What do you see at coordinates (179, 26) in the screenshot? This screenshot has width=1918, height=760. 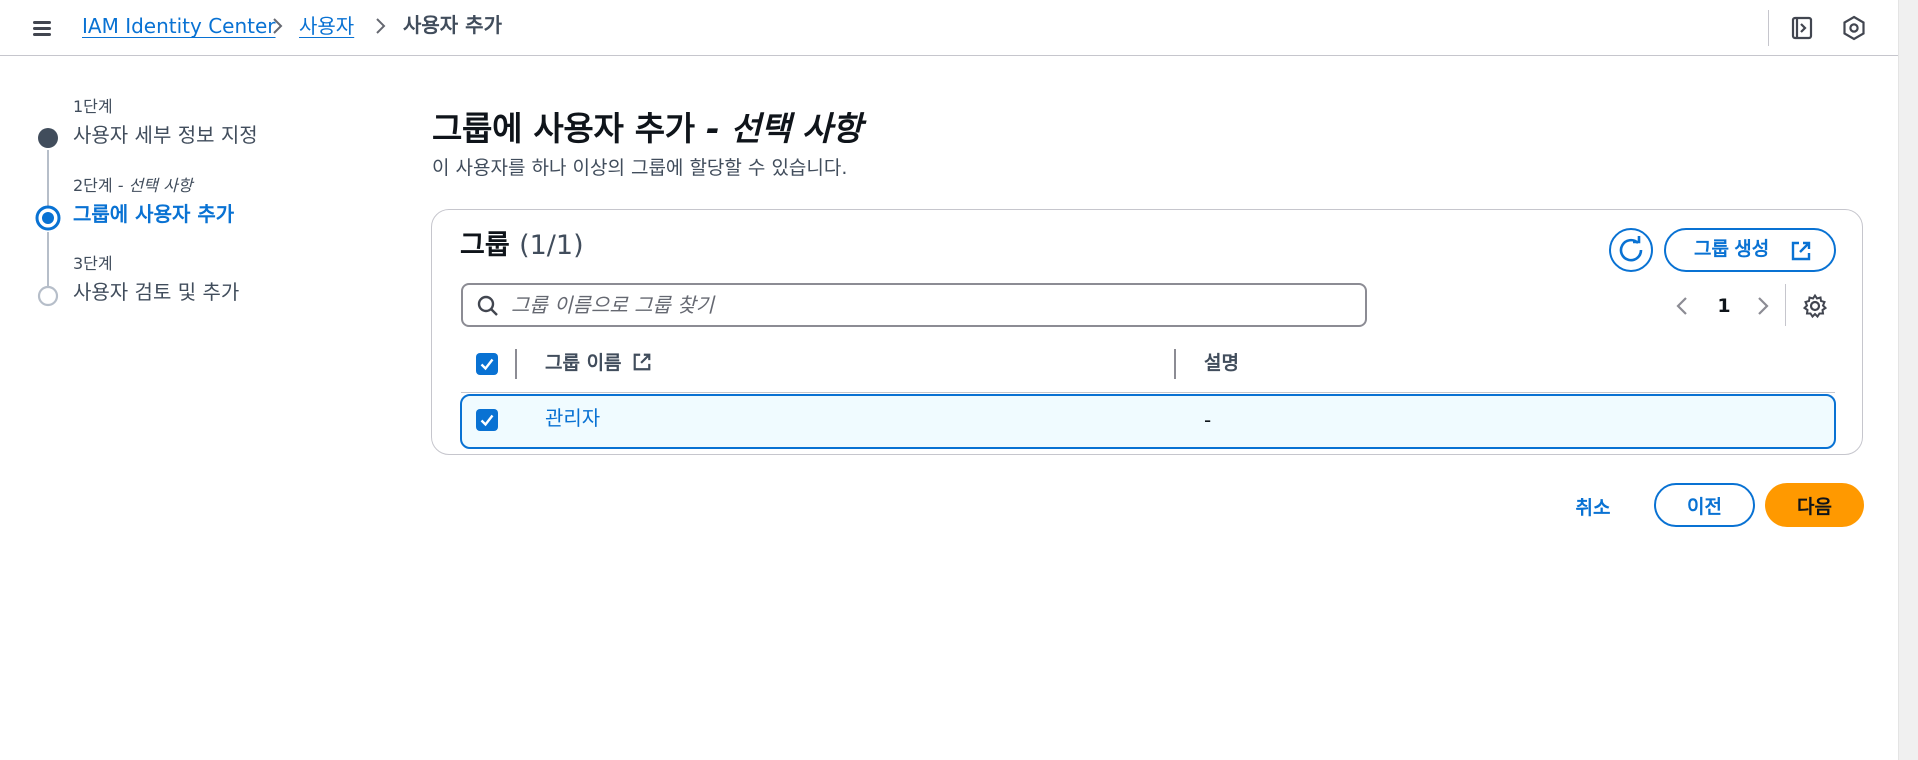 I see `breadcrumb-iam-identity-center: IAM Identity Center` at bounding box center [179, 26].